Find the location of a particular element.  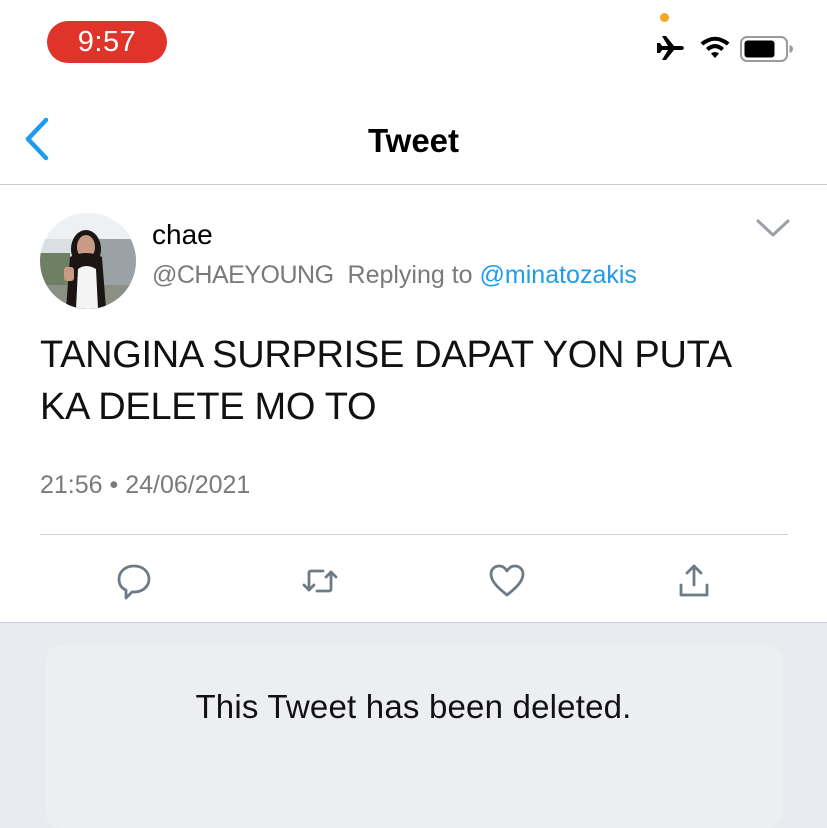

nav-bar: Tweet is located at coordinates (413, 140).